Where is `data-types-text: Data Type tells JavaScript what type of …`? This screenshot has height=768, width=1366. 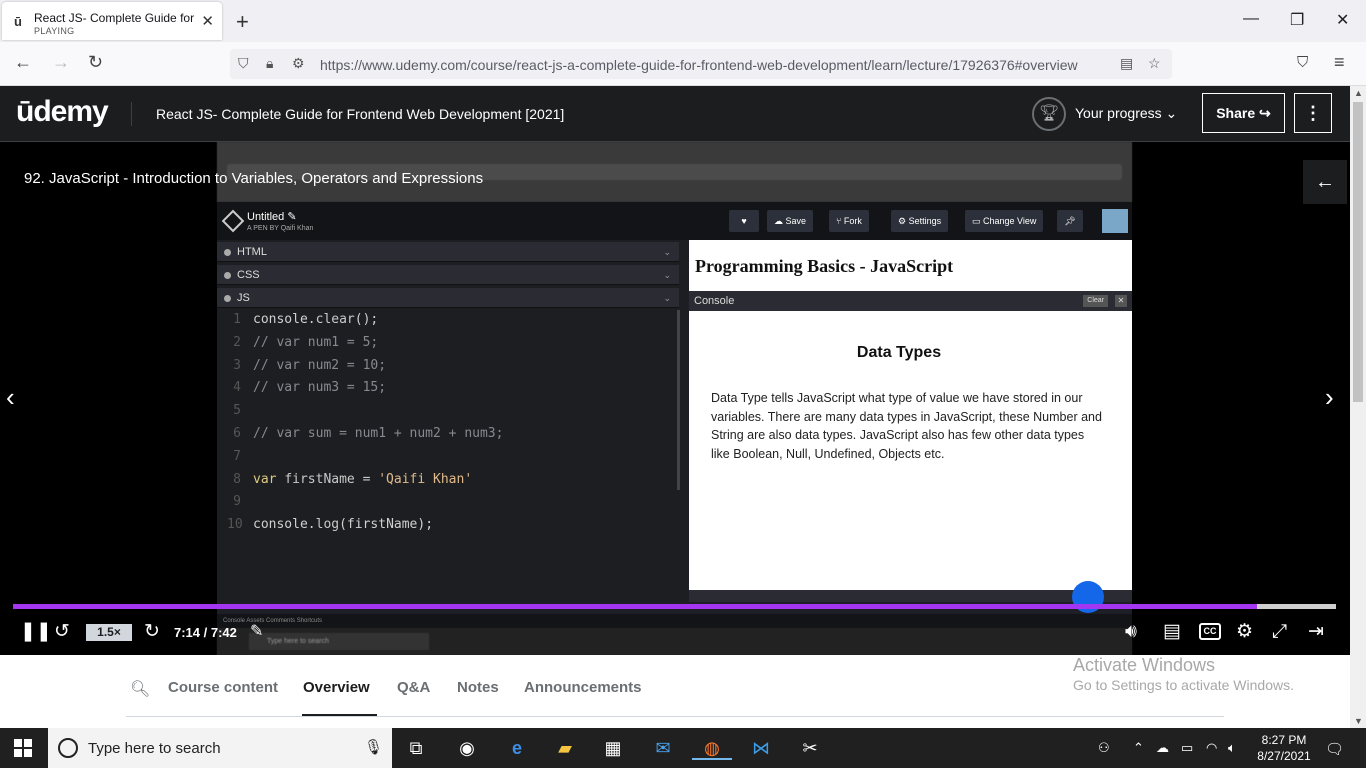
data-types-text: Data Type tells JavaScript what type of … is located at coordinates (906, 426).